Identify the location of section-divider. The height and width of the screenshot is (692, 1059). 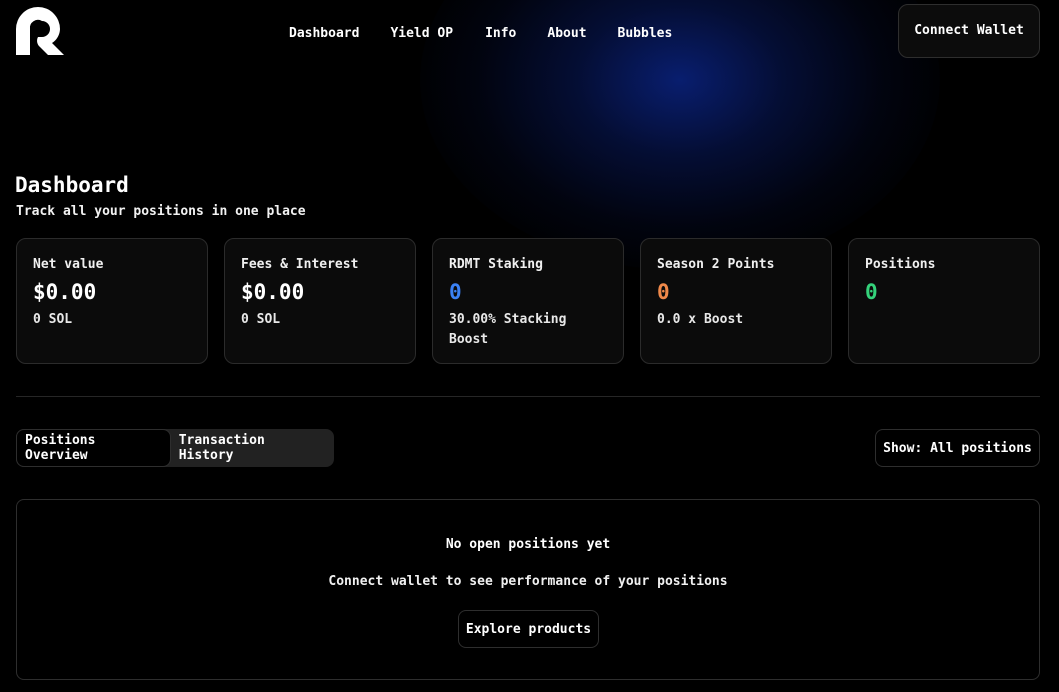
(528, 396).